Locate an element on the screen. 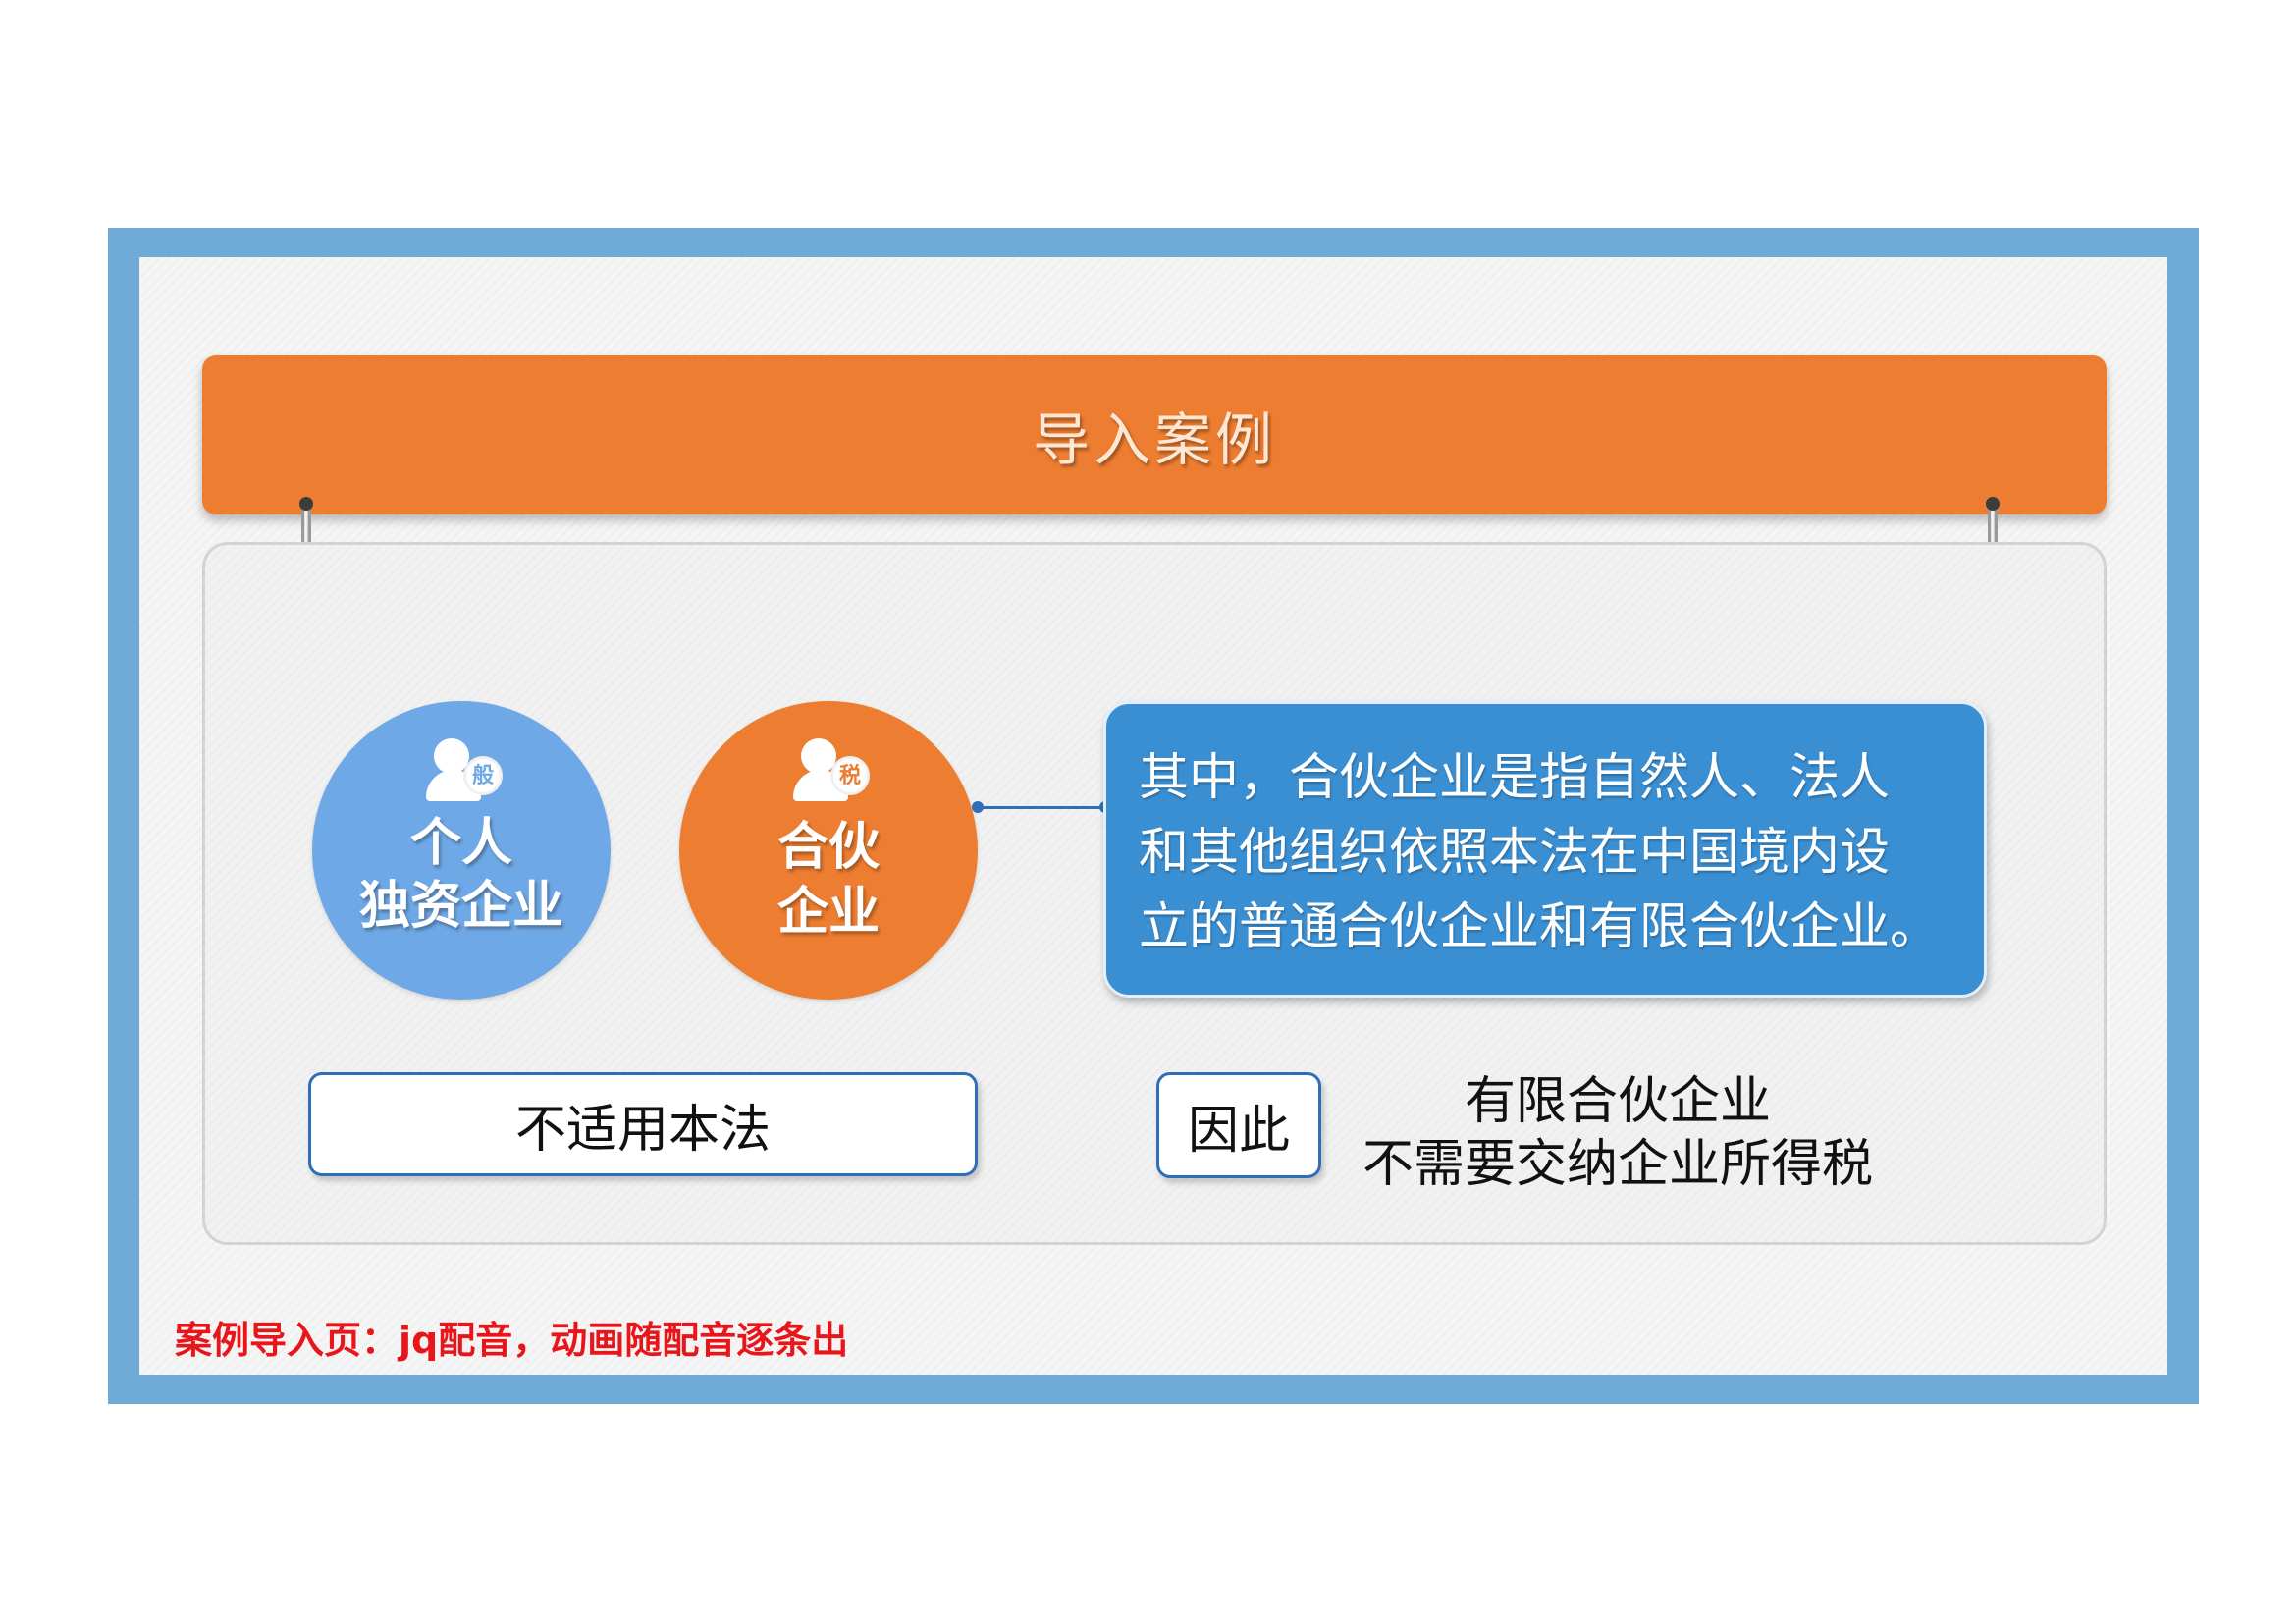  presenter-note: 案例导入页：jq配音，动画随配音逐条出 is located at coordinates (512, 1340).